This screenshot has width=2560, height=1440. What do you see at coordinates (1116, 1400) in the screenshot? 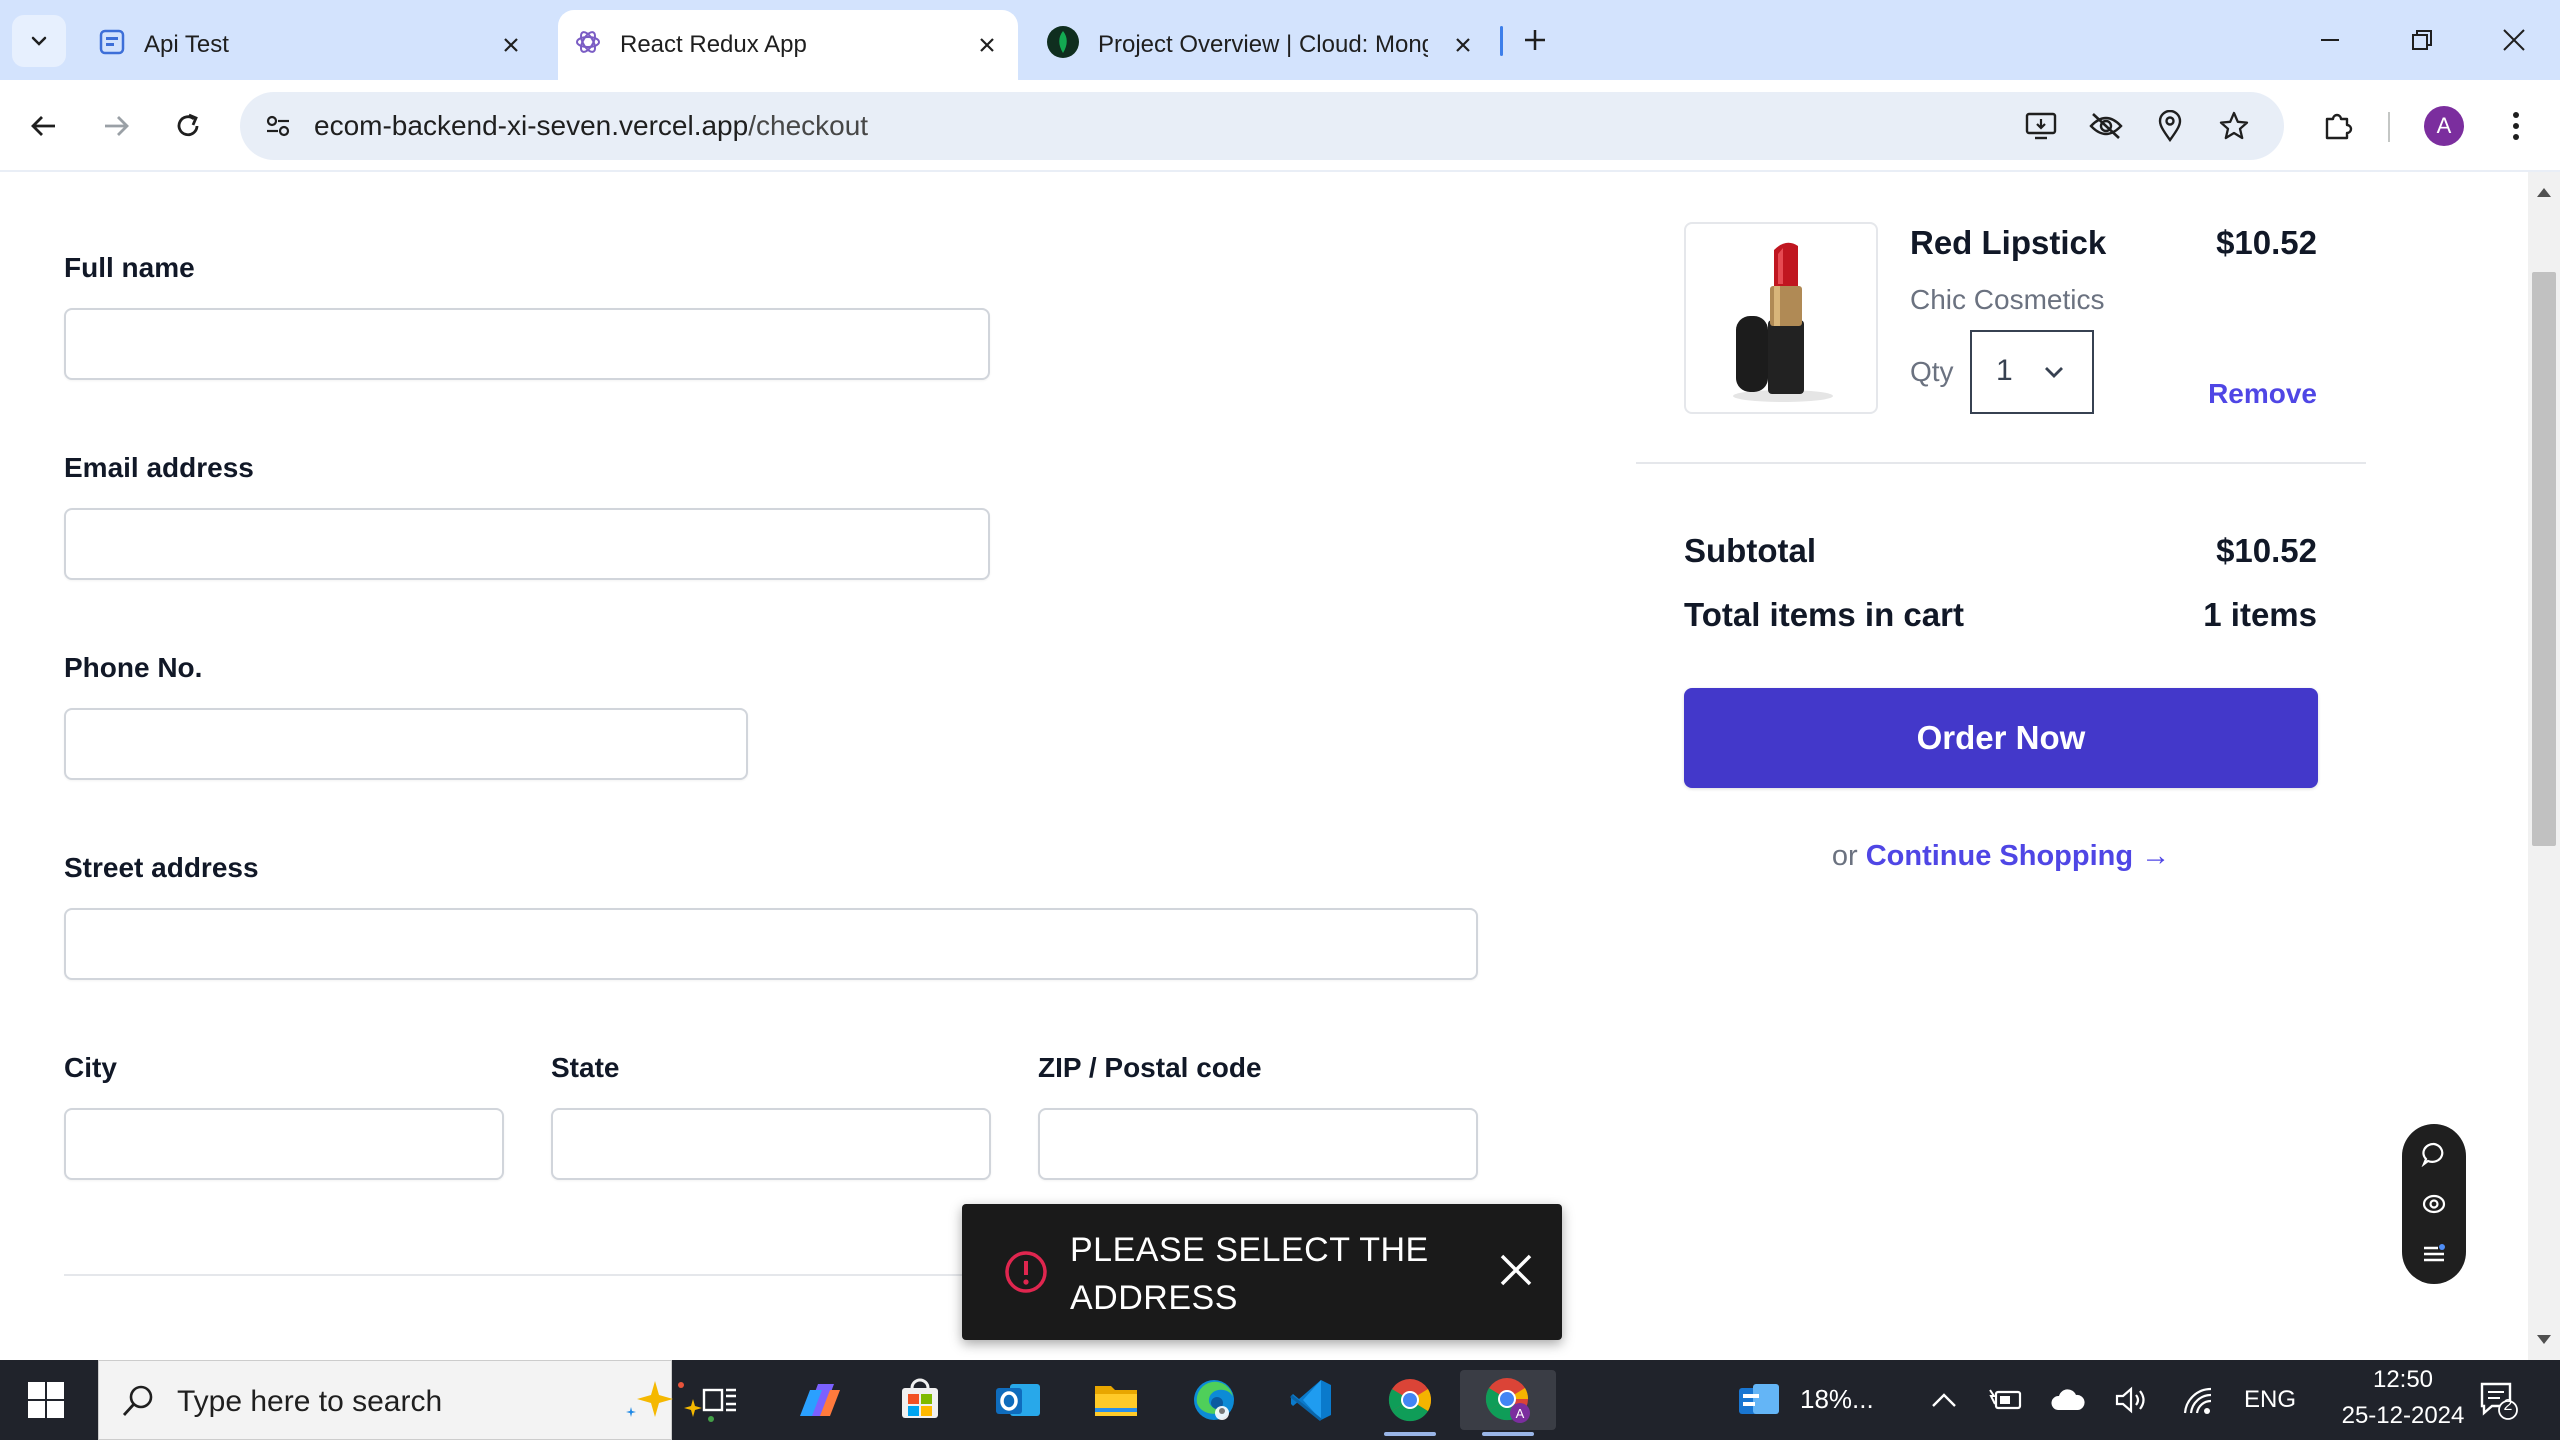
I see `file-explorer-button` at bounding box center [1116, 1400].